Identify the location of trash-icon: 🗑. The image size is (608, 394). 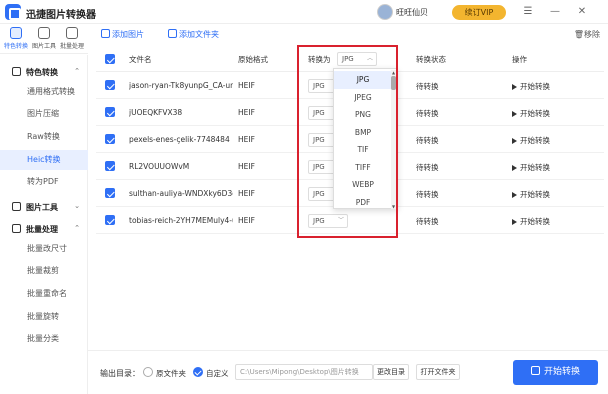
(578, 34).